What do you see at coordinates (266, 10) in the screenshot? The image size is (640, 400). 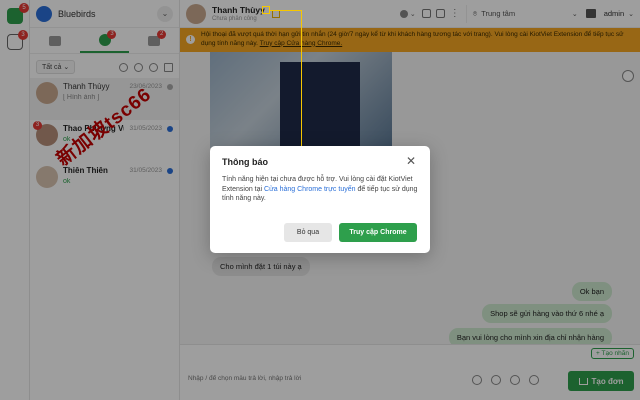 I see `annotation-box` at bounding box center [266, 10].